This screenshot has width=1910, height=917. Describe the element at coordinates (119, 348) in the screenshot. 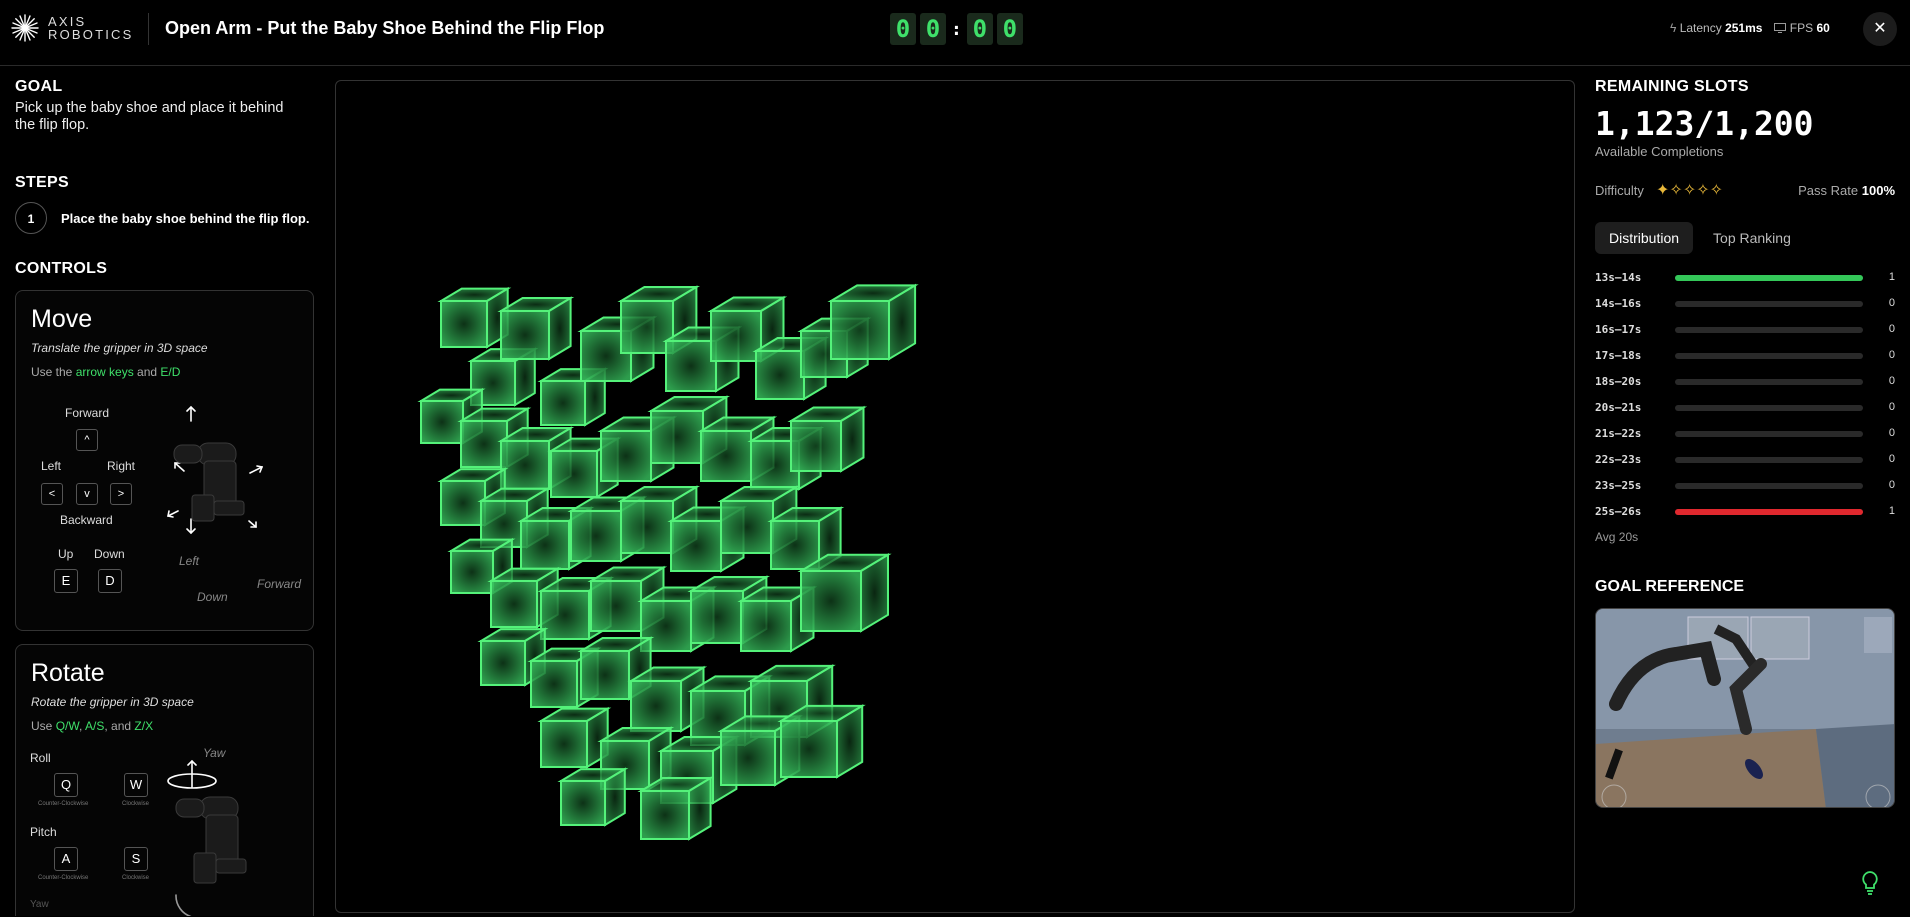

I see `move-subtitle: Translate the gripper in 3D space` at that location.